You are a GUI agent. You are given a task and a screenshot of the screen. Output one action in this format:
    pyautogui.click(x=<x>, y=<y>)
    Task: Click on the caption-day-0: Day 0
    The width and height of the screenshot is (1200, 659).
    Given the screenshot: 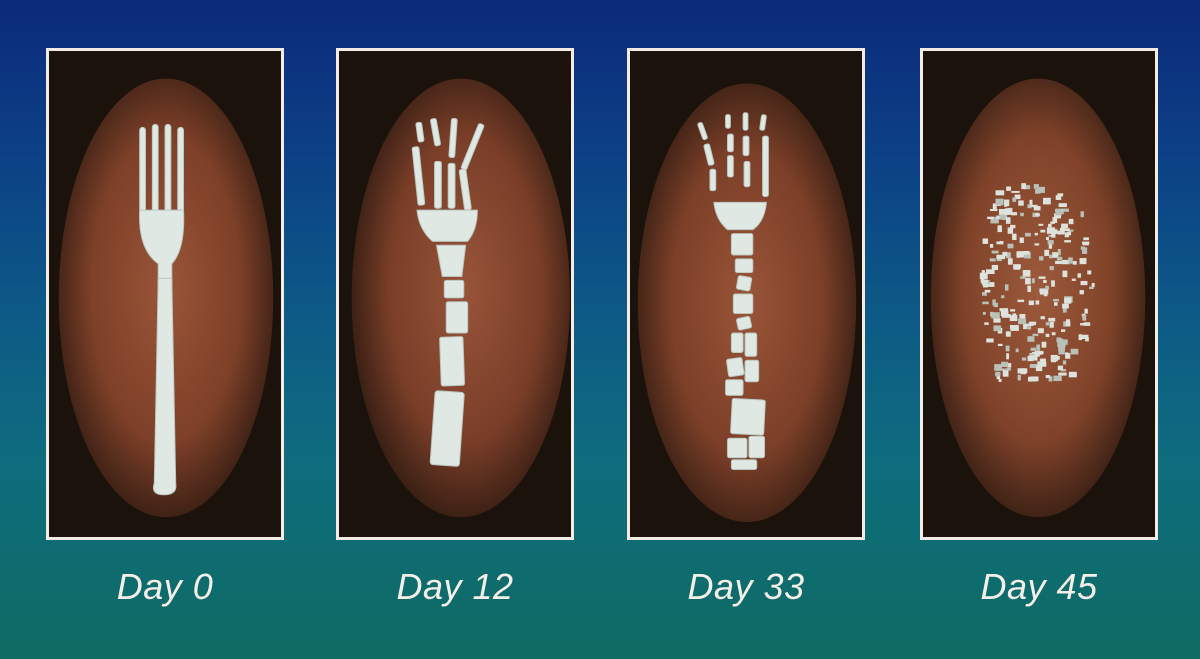 What is the action you would take?
    pyautogui.click(x=165, y=586)
    